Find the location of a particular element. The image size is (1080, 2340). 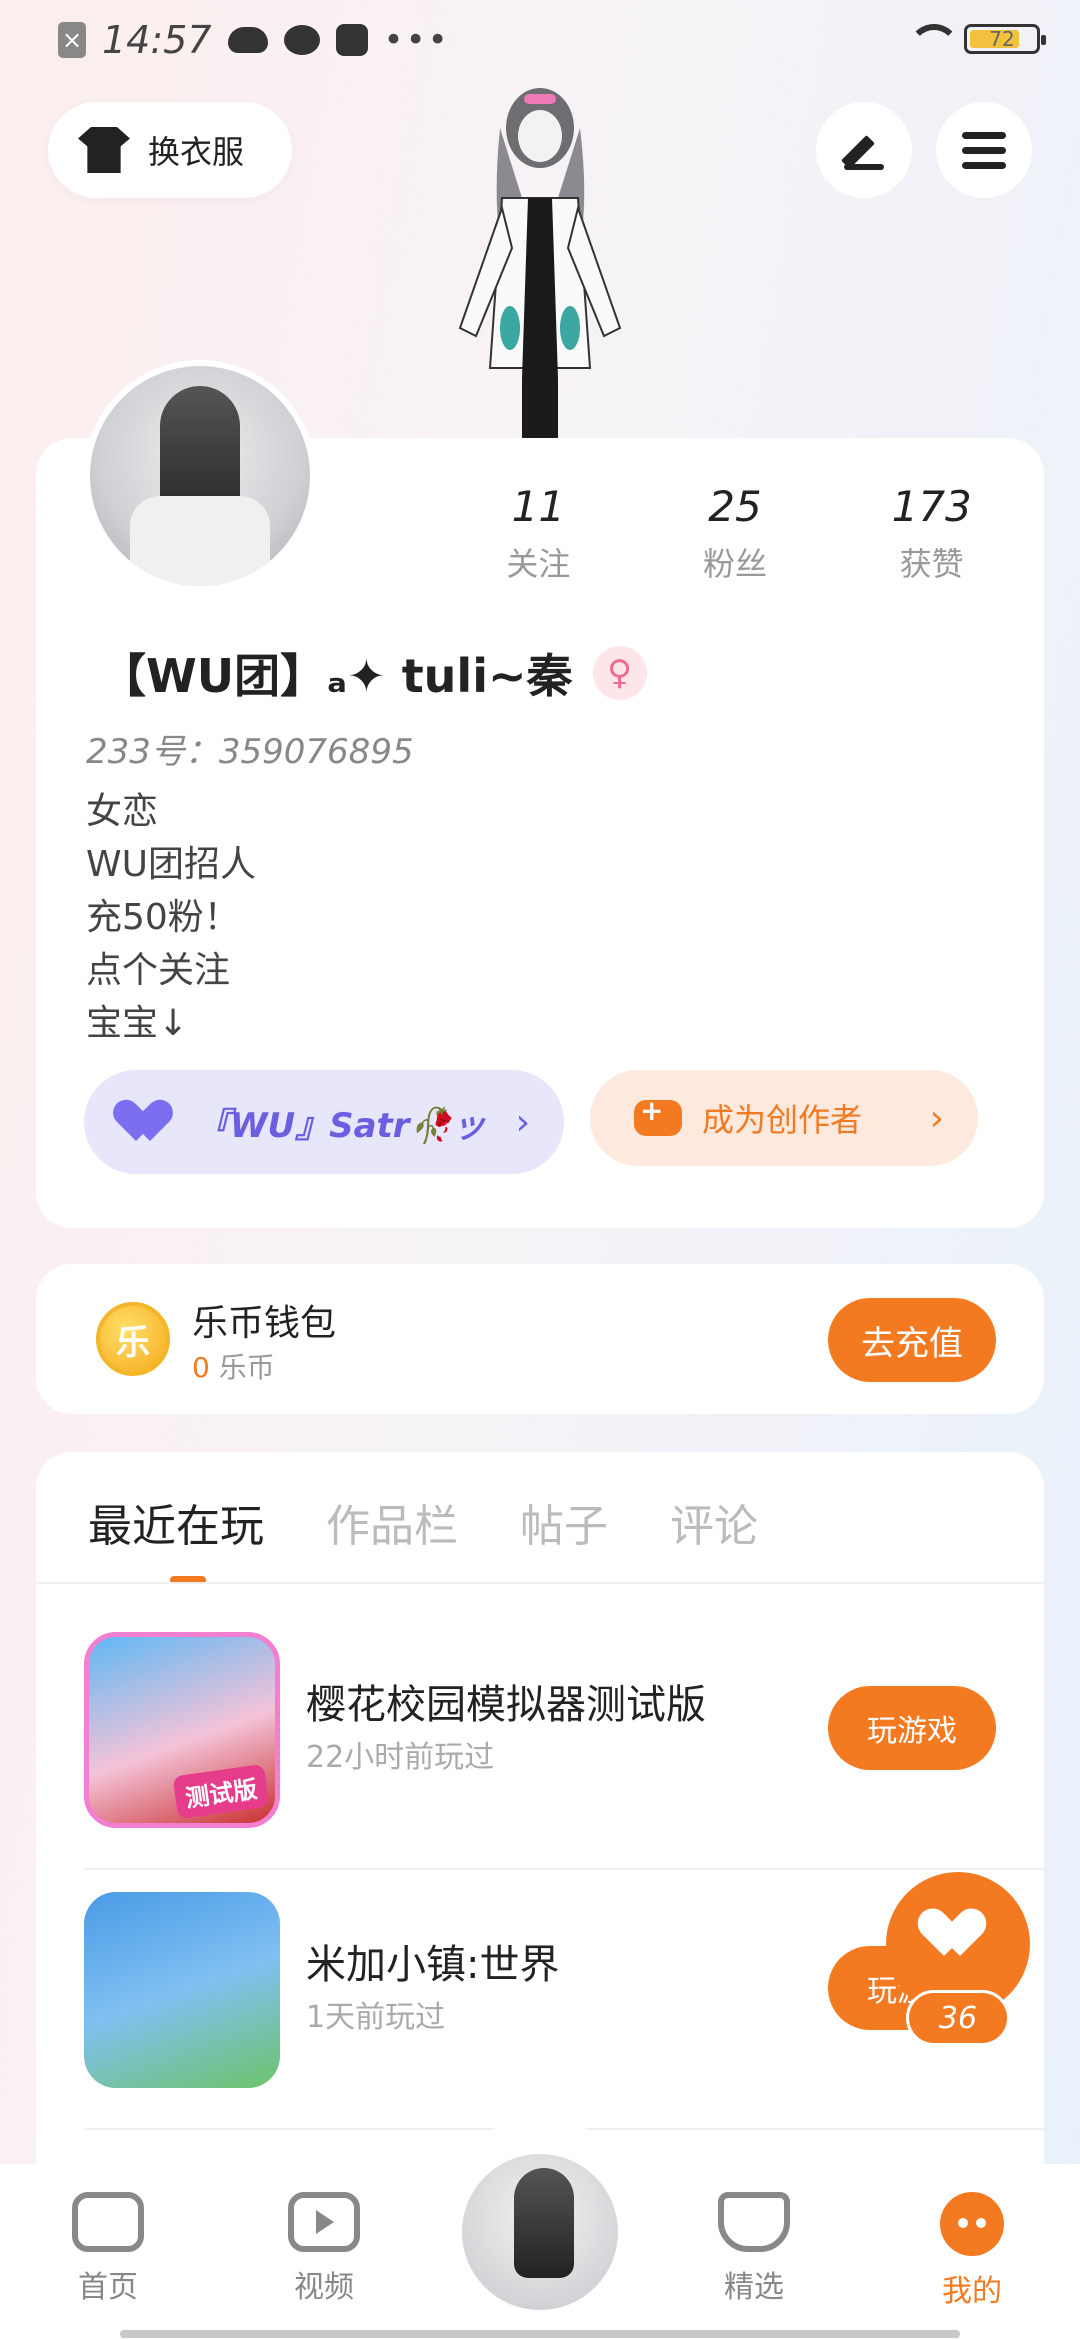

become-creator-label: 成为创作者 is located at coordinates (782, 1120).